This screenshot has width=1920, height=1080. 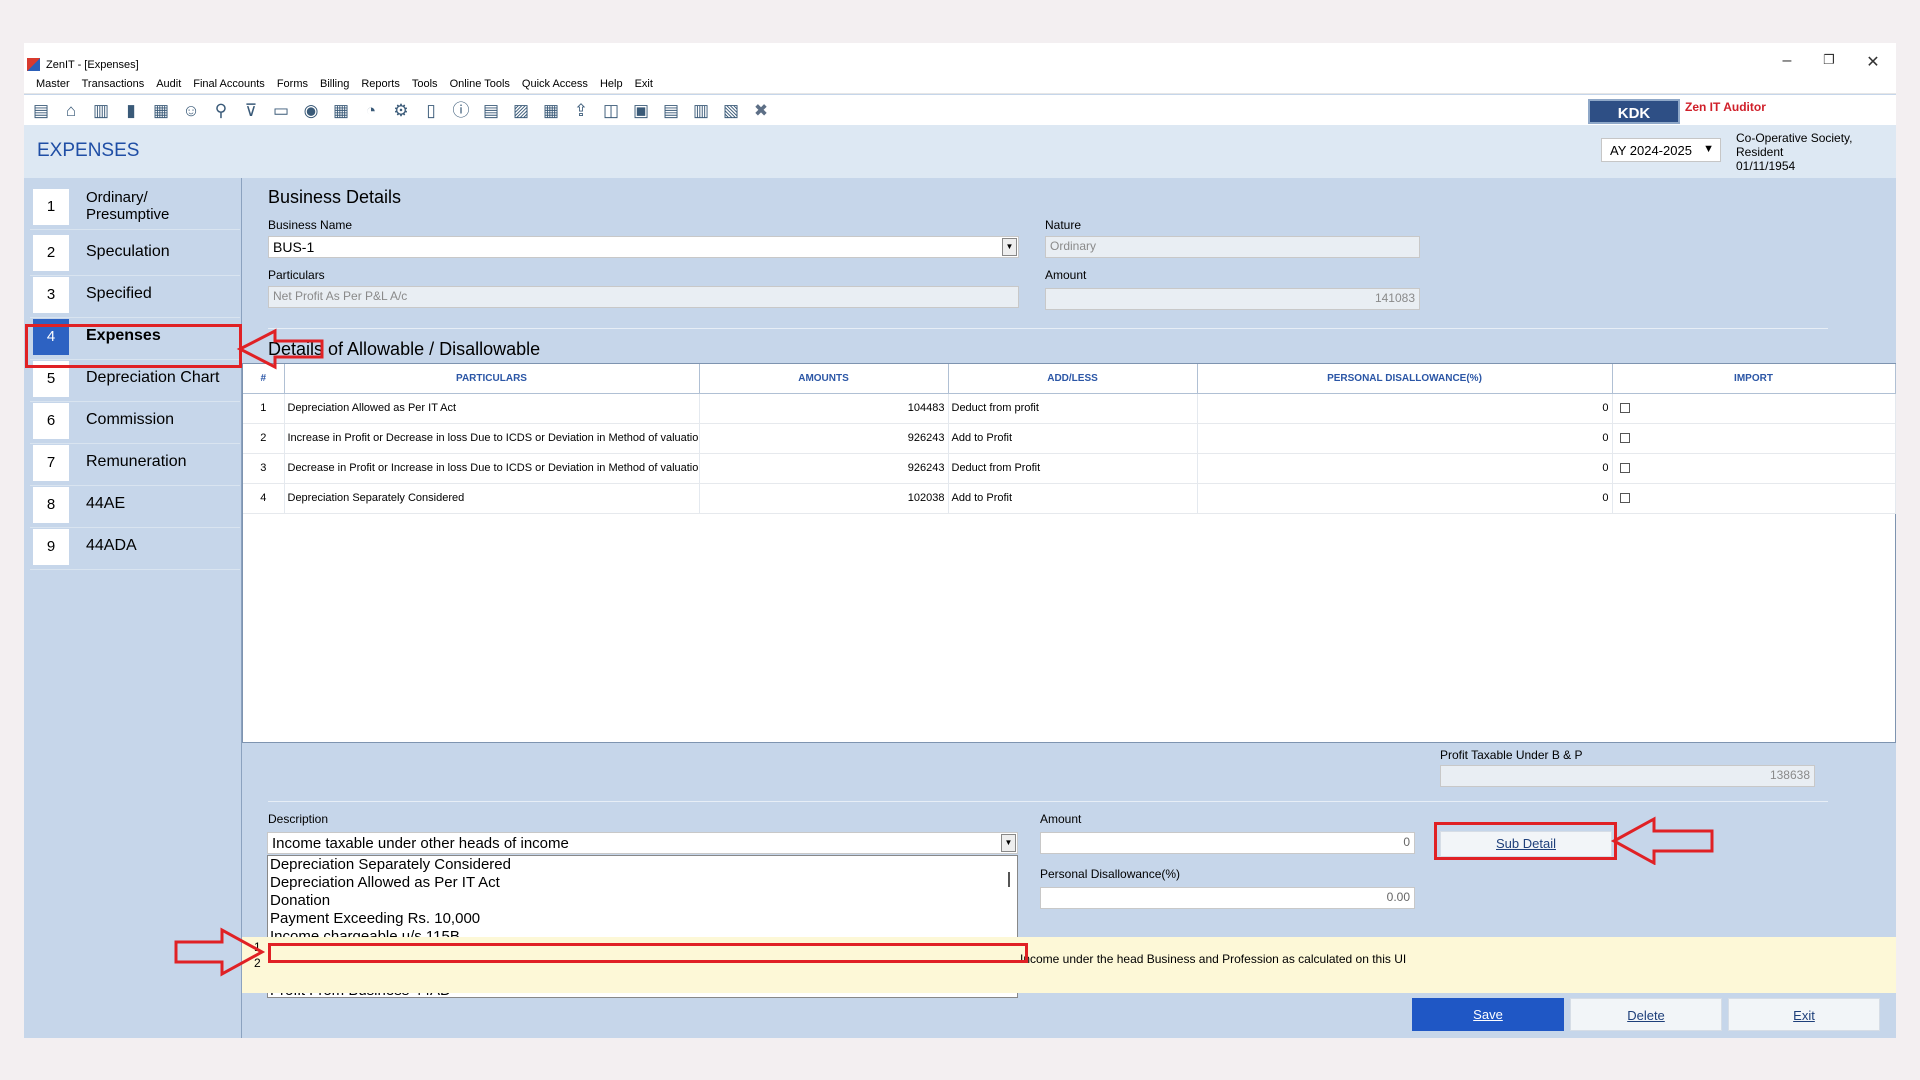 What do you see at coordinates (491, 111) in the screenshot?
I see `report-icon: ▤` at bounding box center [491, 111].